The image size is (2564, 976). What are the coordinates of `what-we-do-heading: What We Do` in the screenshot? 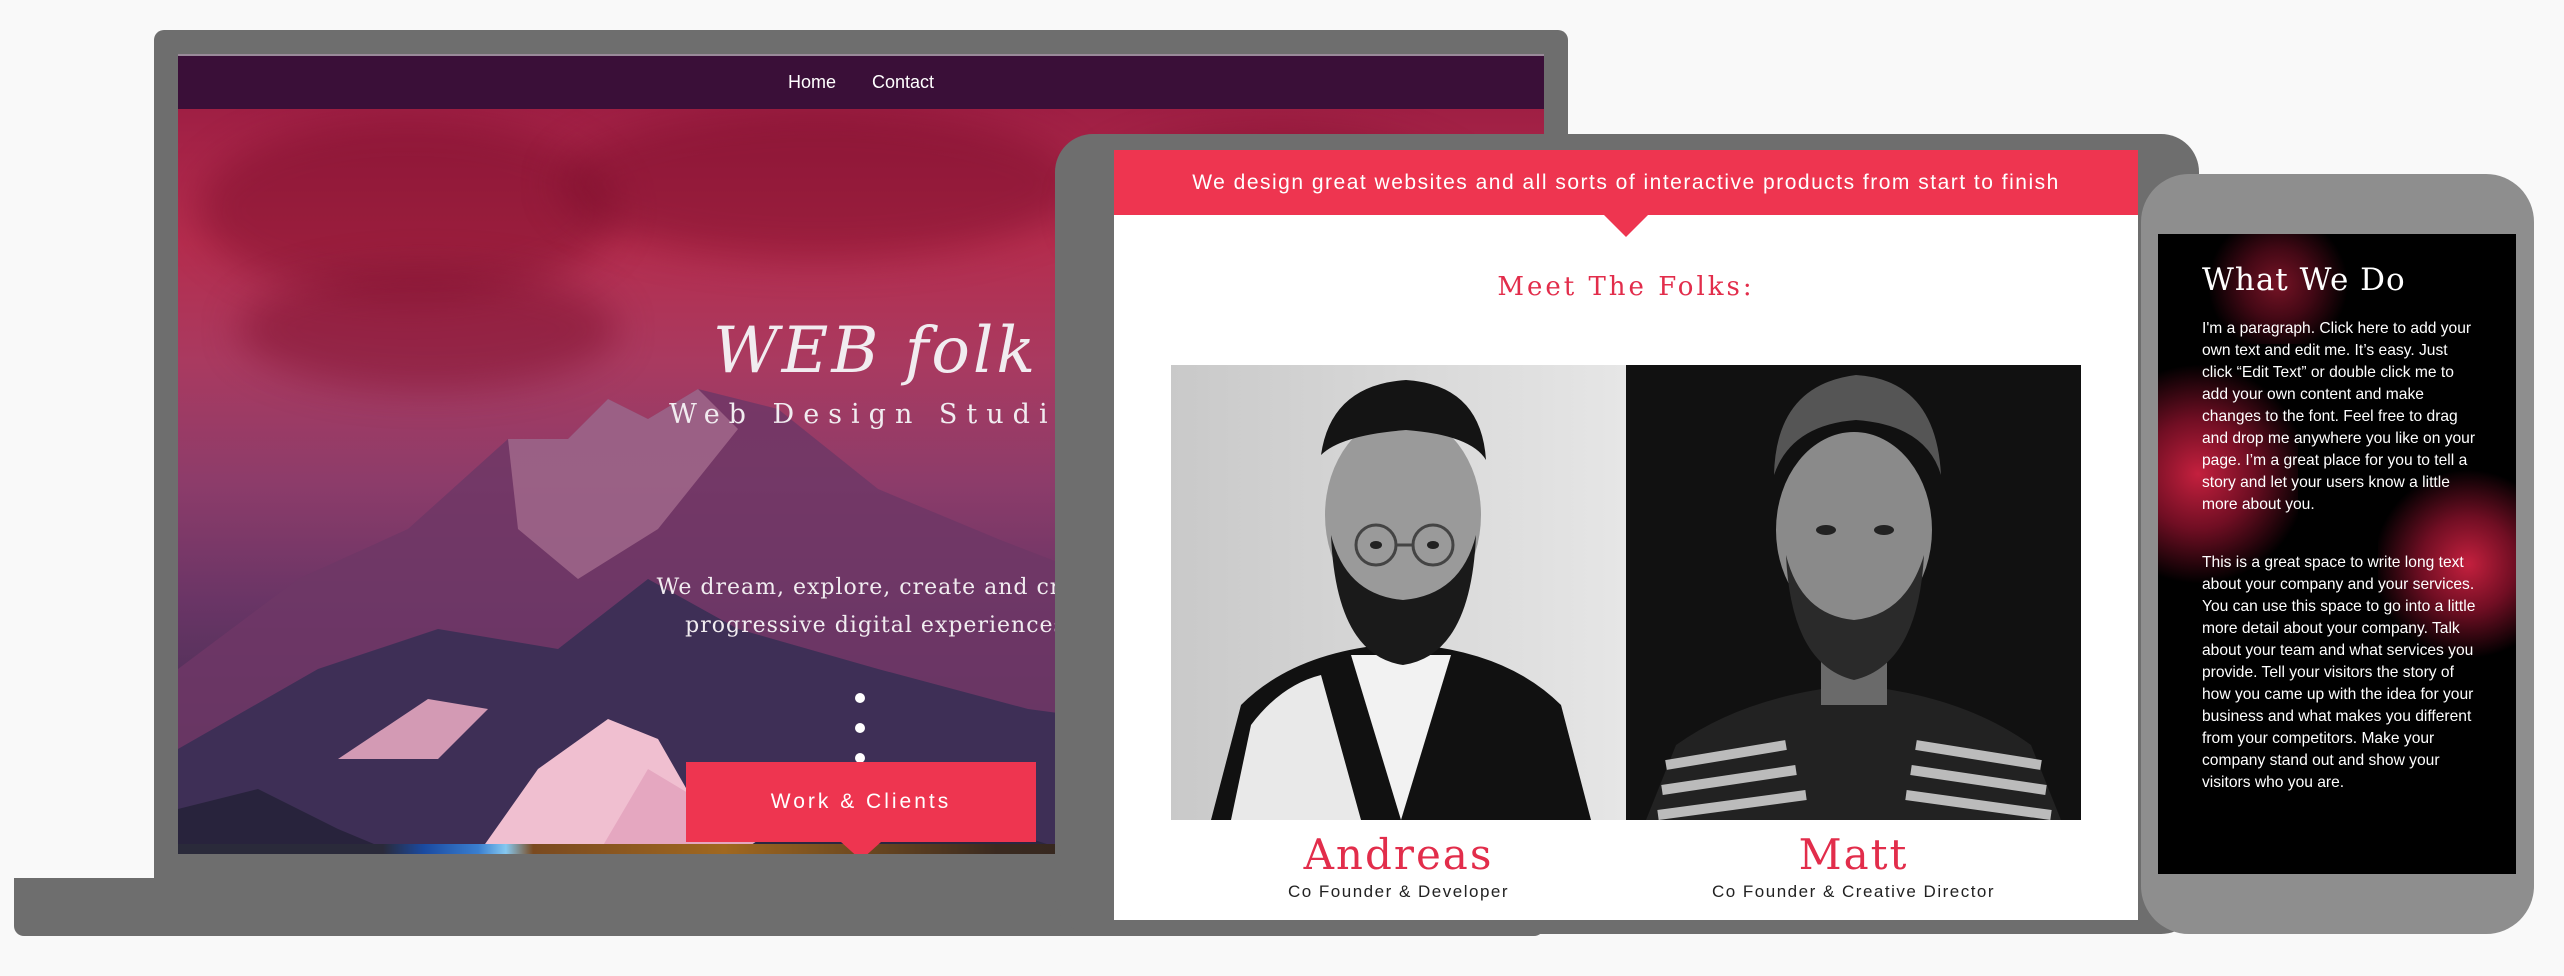 It's located at (2304, 280).